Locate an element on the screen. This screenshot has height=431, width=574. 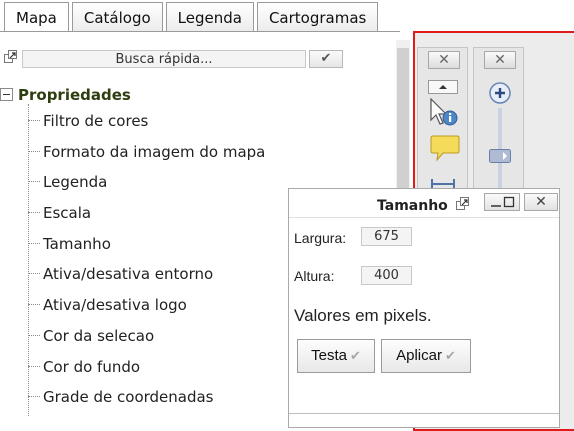
tab-legenda: Legenda is located at coordinates (209, 16).